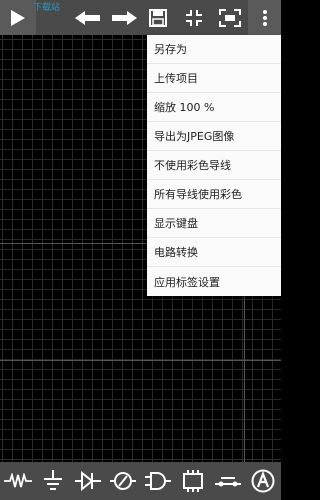 This screenshot has height=500, width=320. I want to click on component-toolbar, so click(140, 481).